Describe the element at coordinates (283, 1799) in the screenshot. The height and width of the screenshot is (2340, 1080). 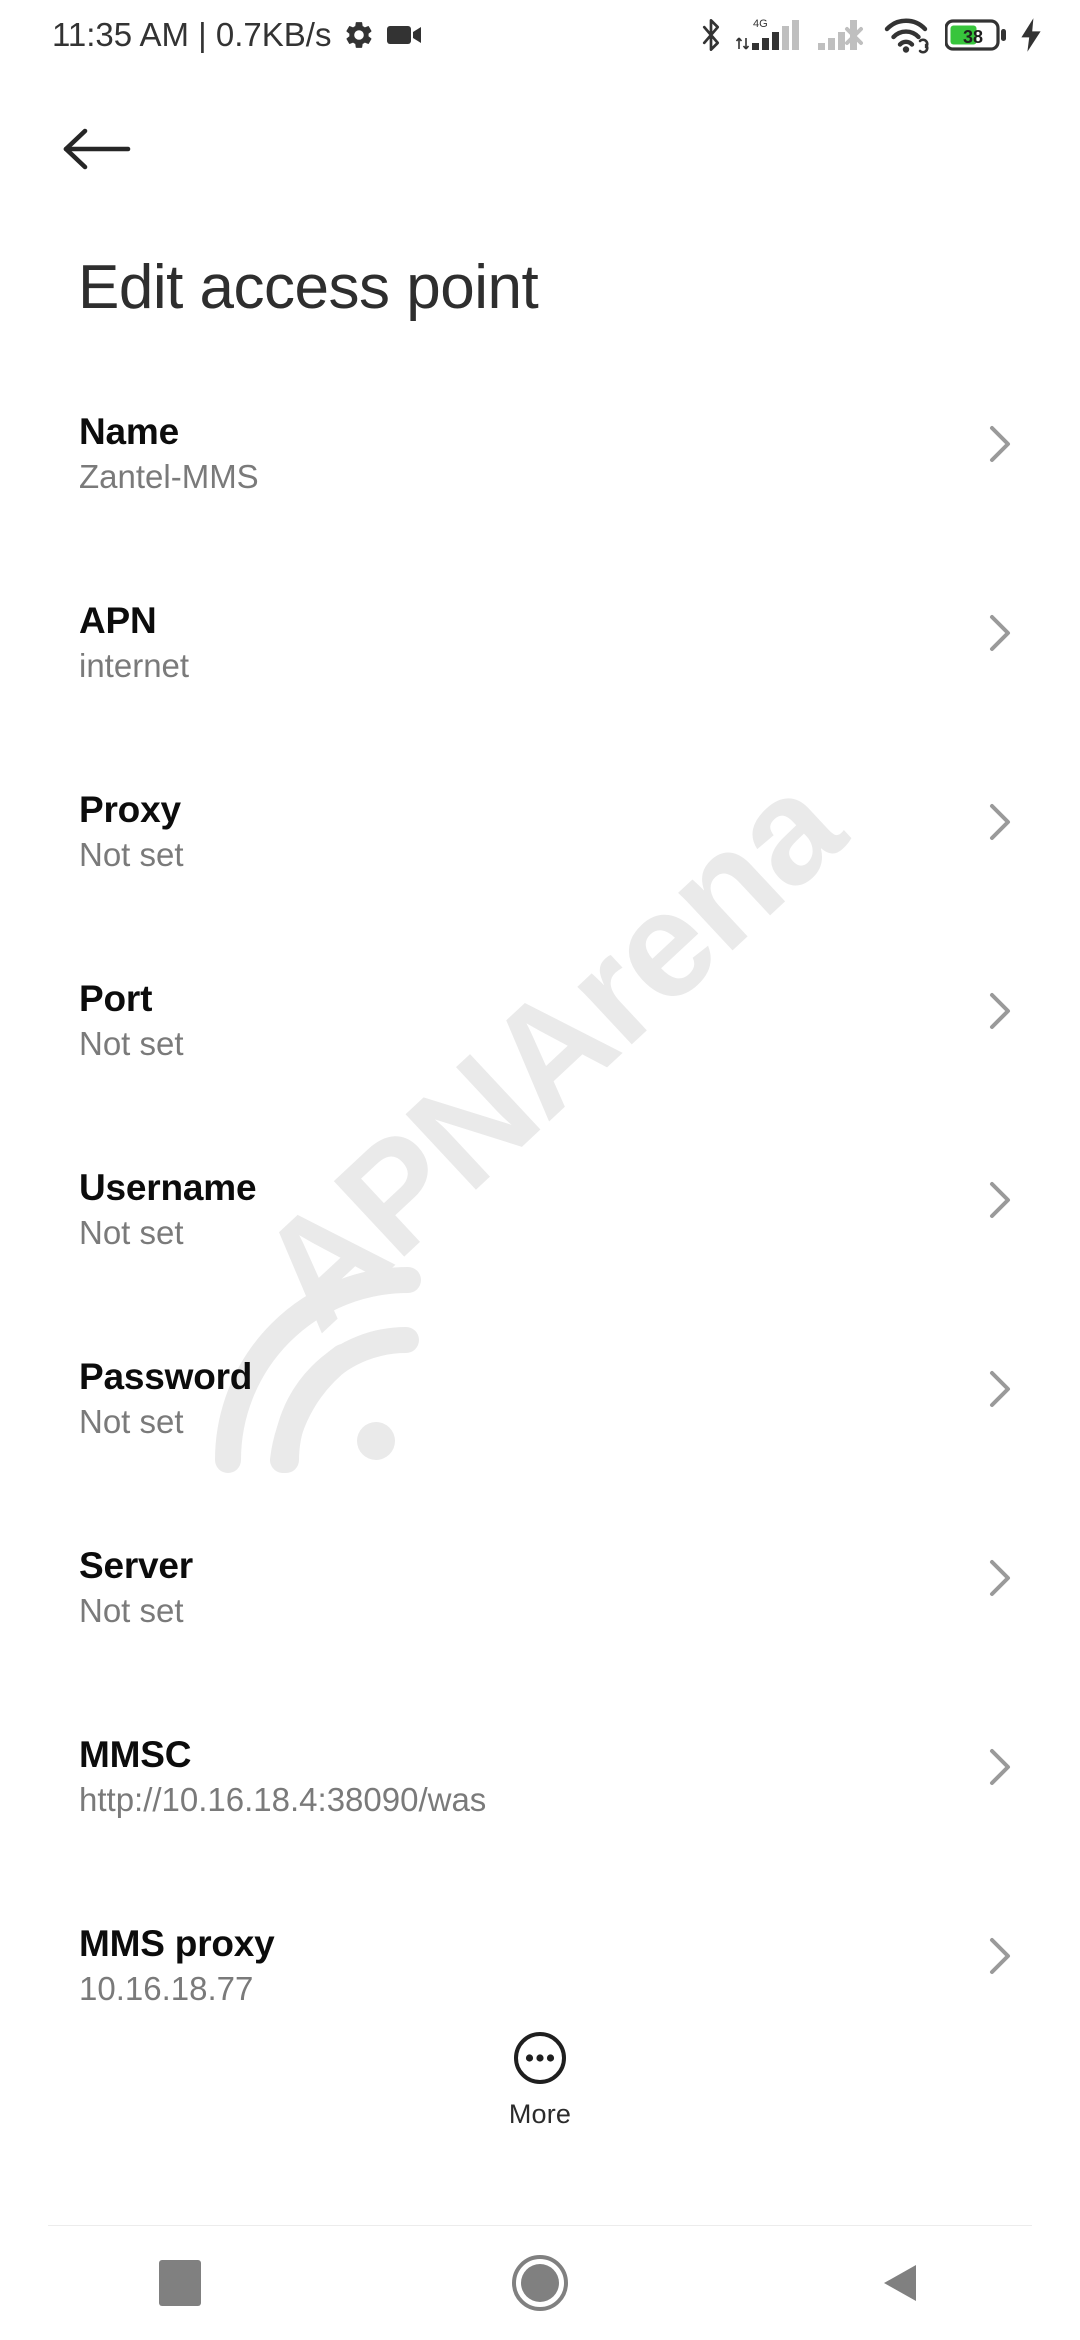
I see `field-value: http://10.16.18.4:38090/was` at that location.